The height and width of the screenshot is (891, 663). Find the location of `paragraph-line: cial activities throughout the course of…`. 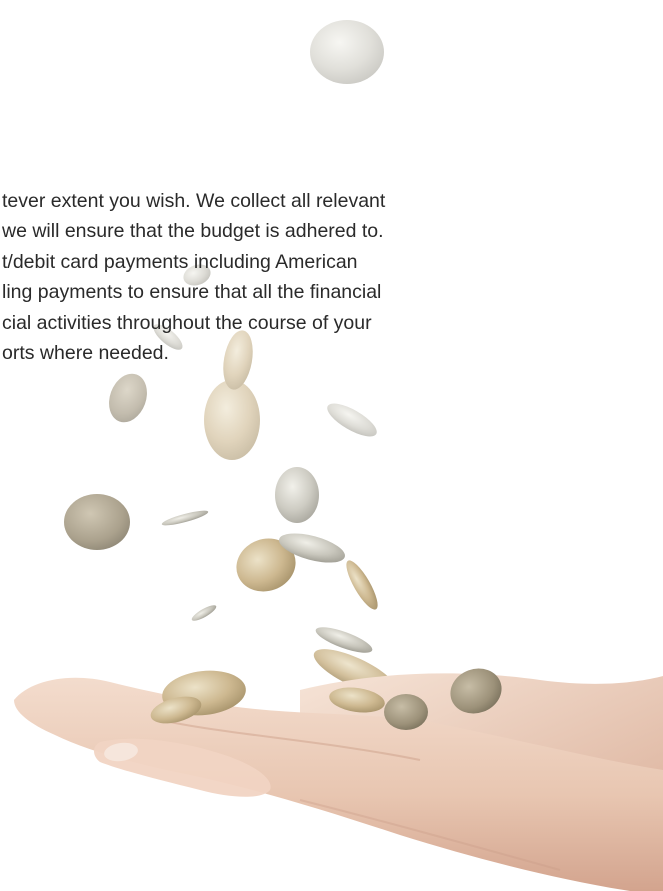

paragraph-line: cial activities throughout the course of… is located at coordinates (187, 322).